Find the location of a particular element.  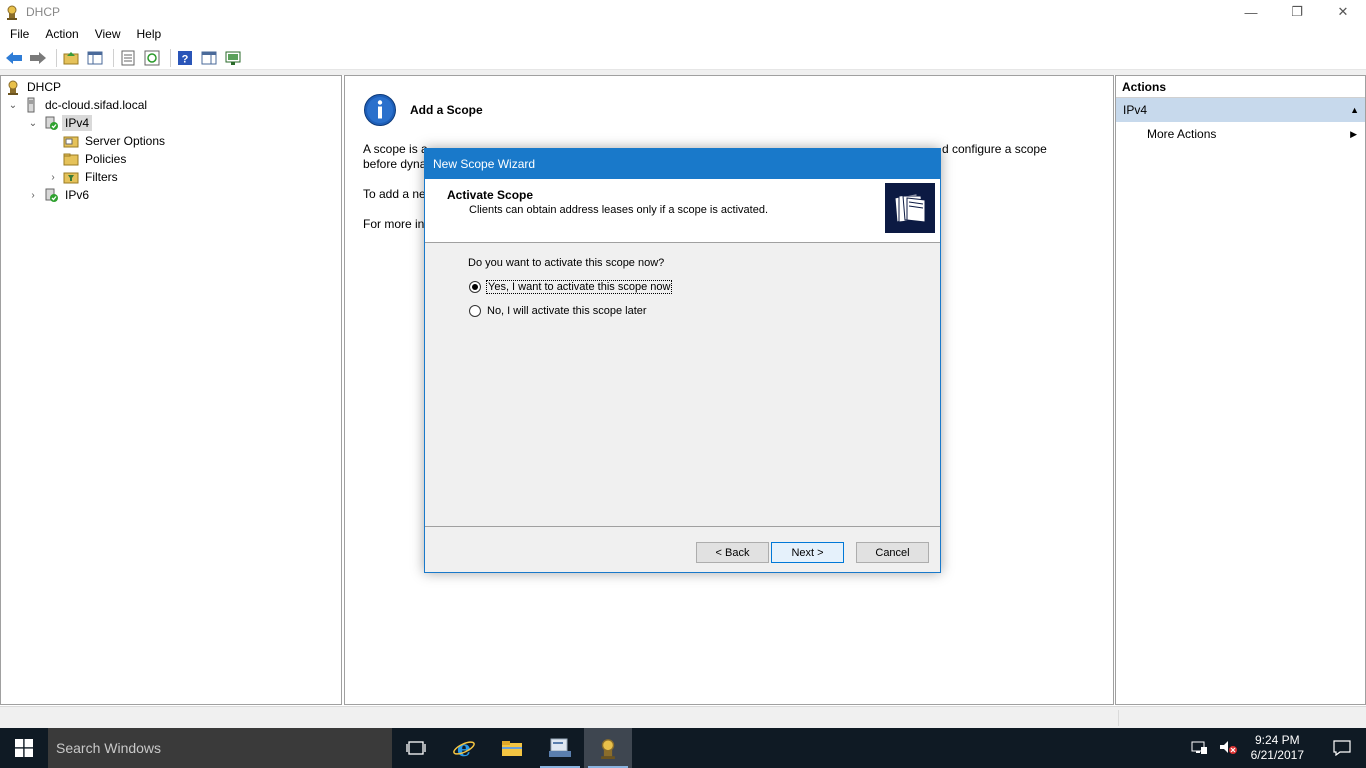

status-bar is located at coordinates (683, 717).